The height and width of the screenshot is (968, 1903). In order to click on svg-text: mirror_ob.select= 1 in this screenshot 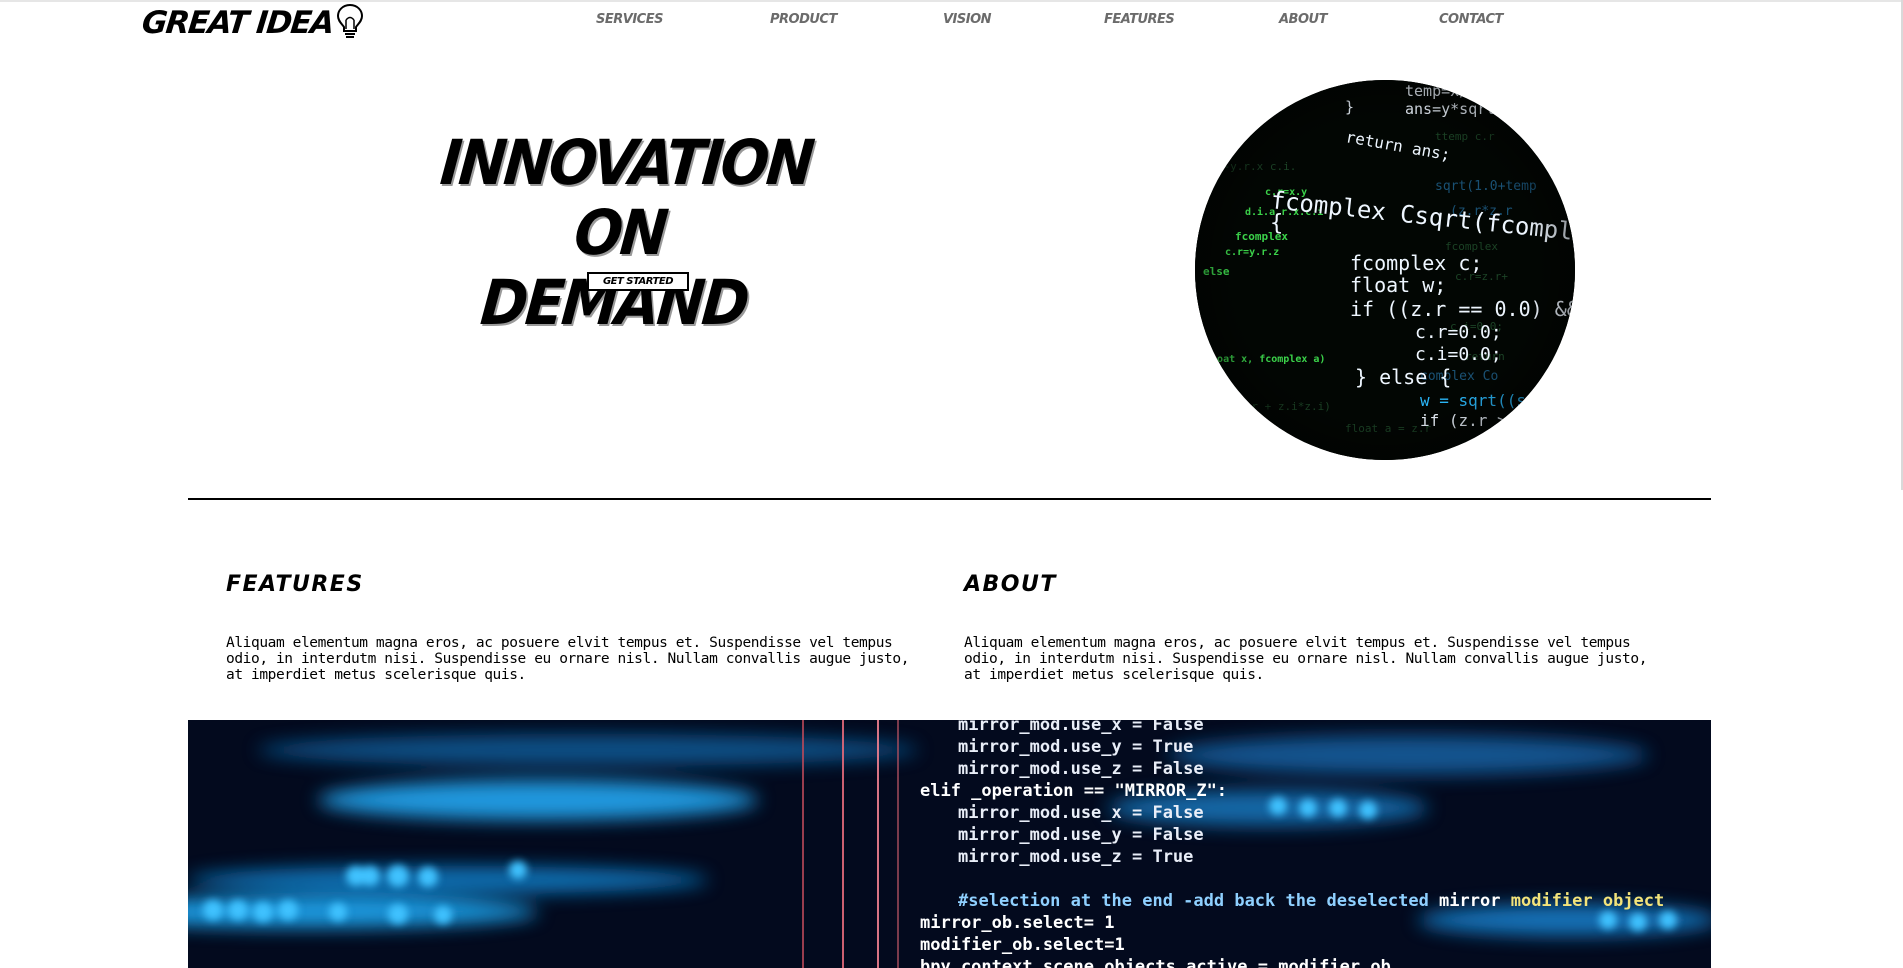, I will do `click(1017, 923)`.